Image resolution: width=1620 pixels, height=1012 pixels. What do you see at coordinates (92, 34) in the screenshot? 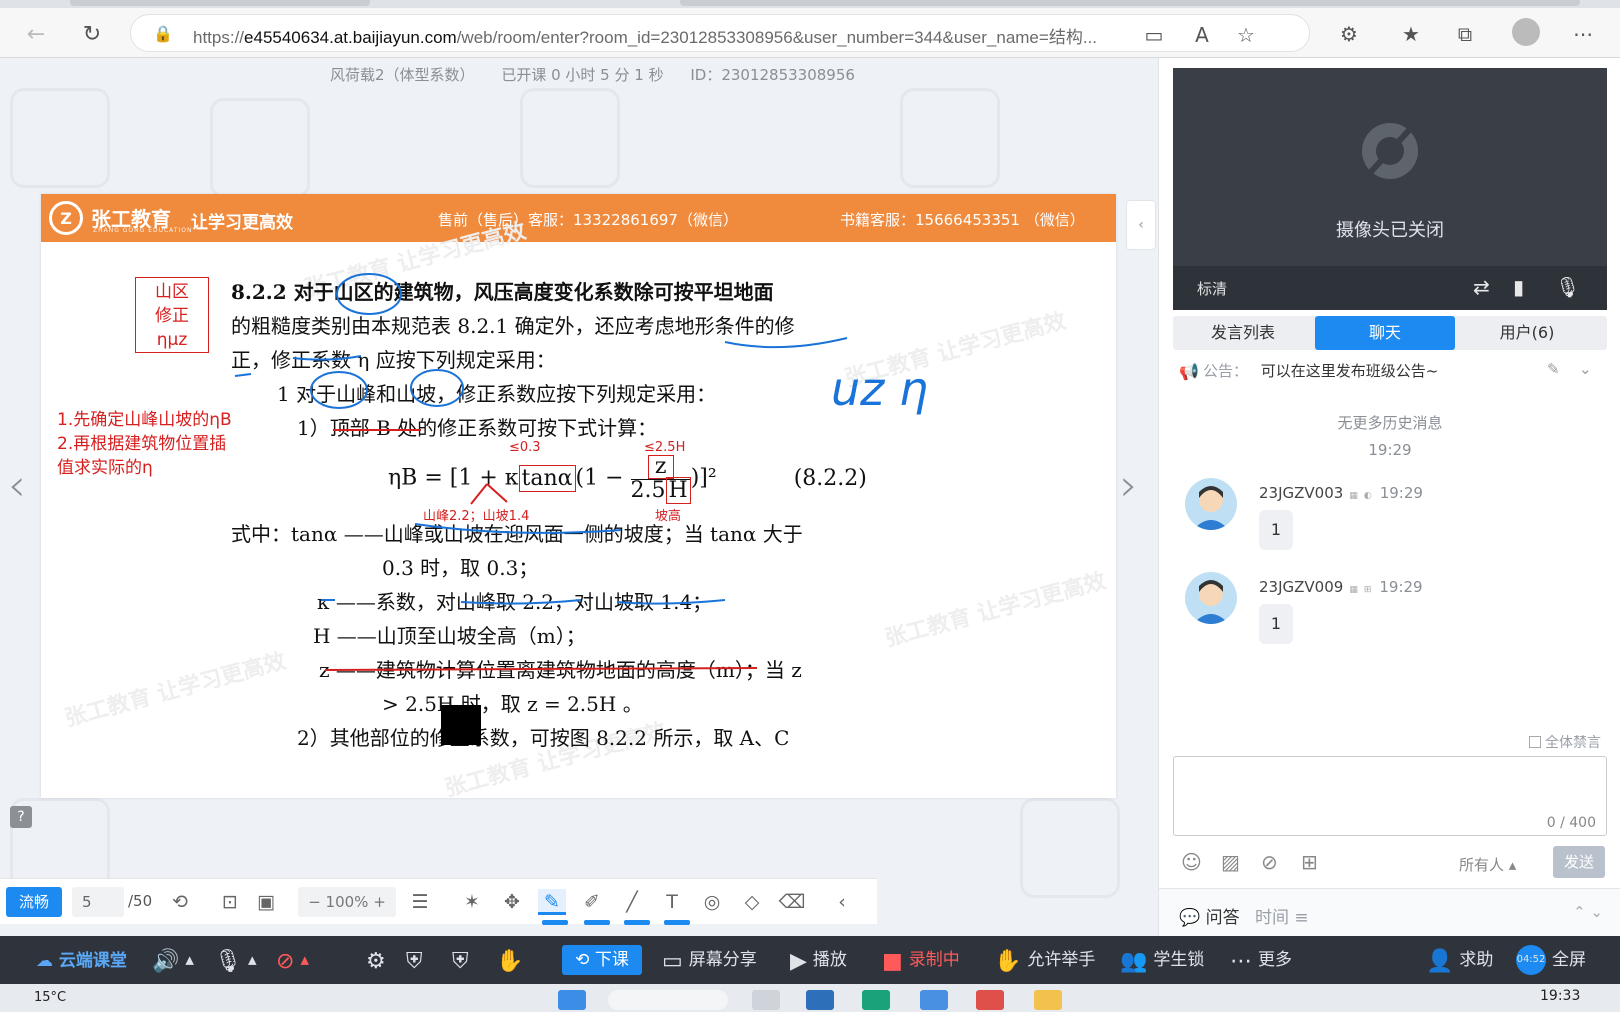
I see `reload-icon: ↻` at bounding box center [92, 34].